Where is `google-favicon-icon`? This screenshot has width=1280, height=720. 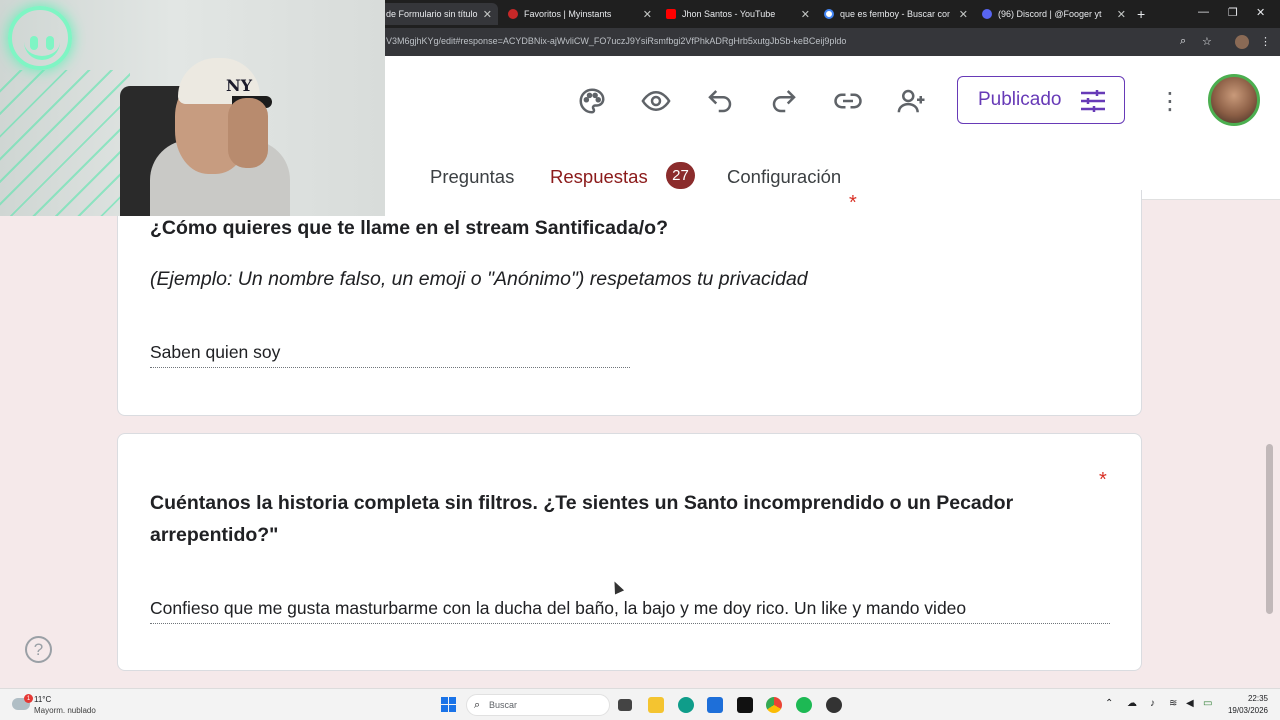
google-favicon-icon is located at coordinates (829, 14).